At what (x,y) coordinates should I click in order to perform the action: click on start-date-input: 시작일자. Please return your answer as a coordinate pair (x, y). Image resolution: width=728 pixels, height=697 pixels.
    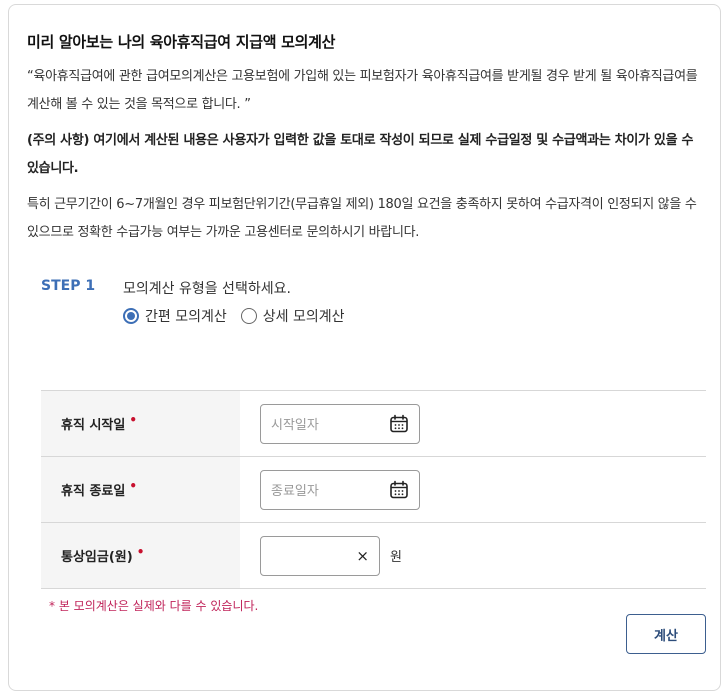
    Looking at the image, I should click on (340, 423).